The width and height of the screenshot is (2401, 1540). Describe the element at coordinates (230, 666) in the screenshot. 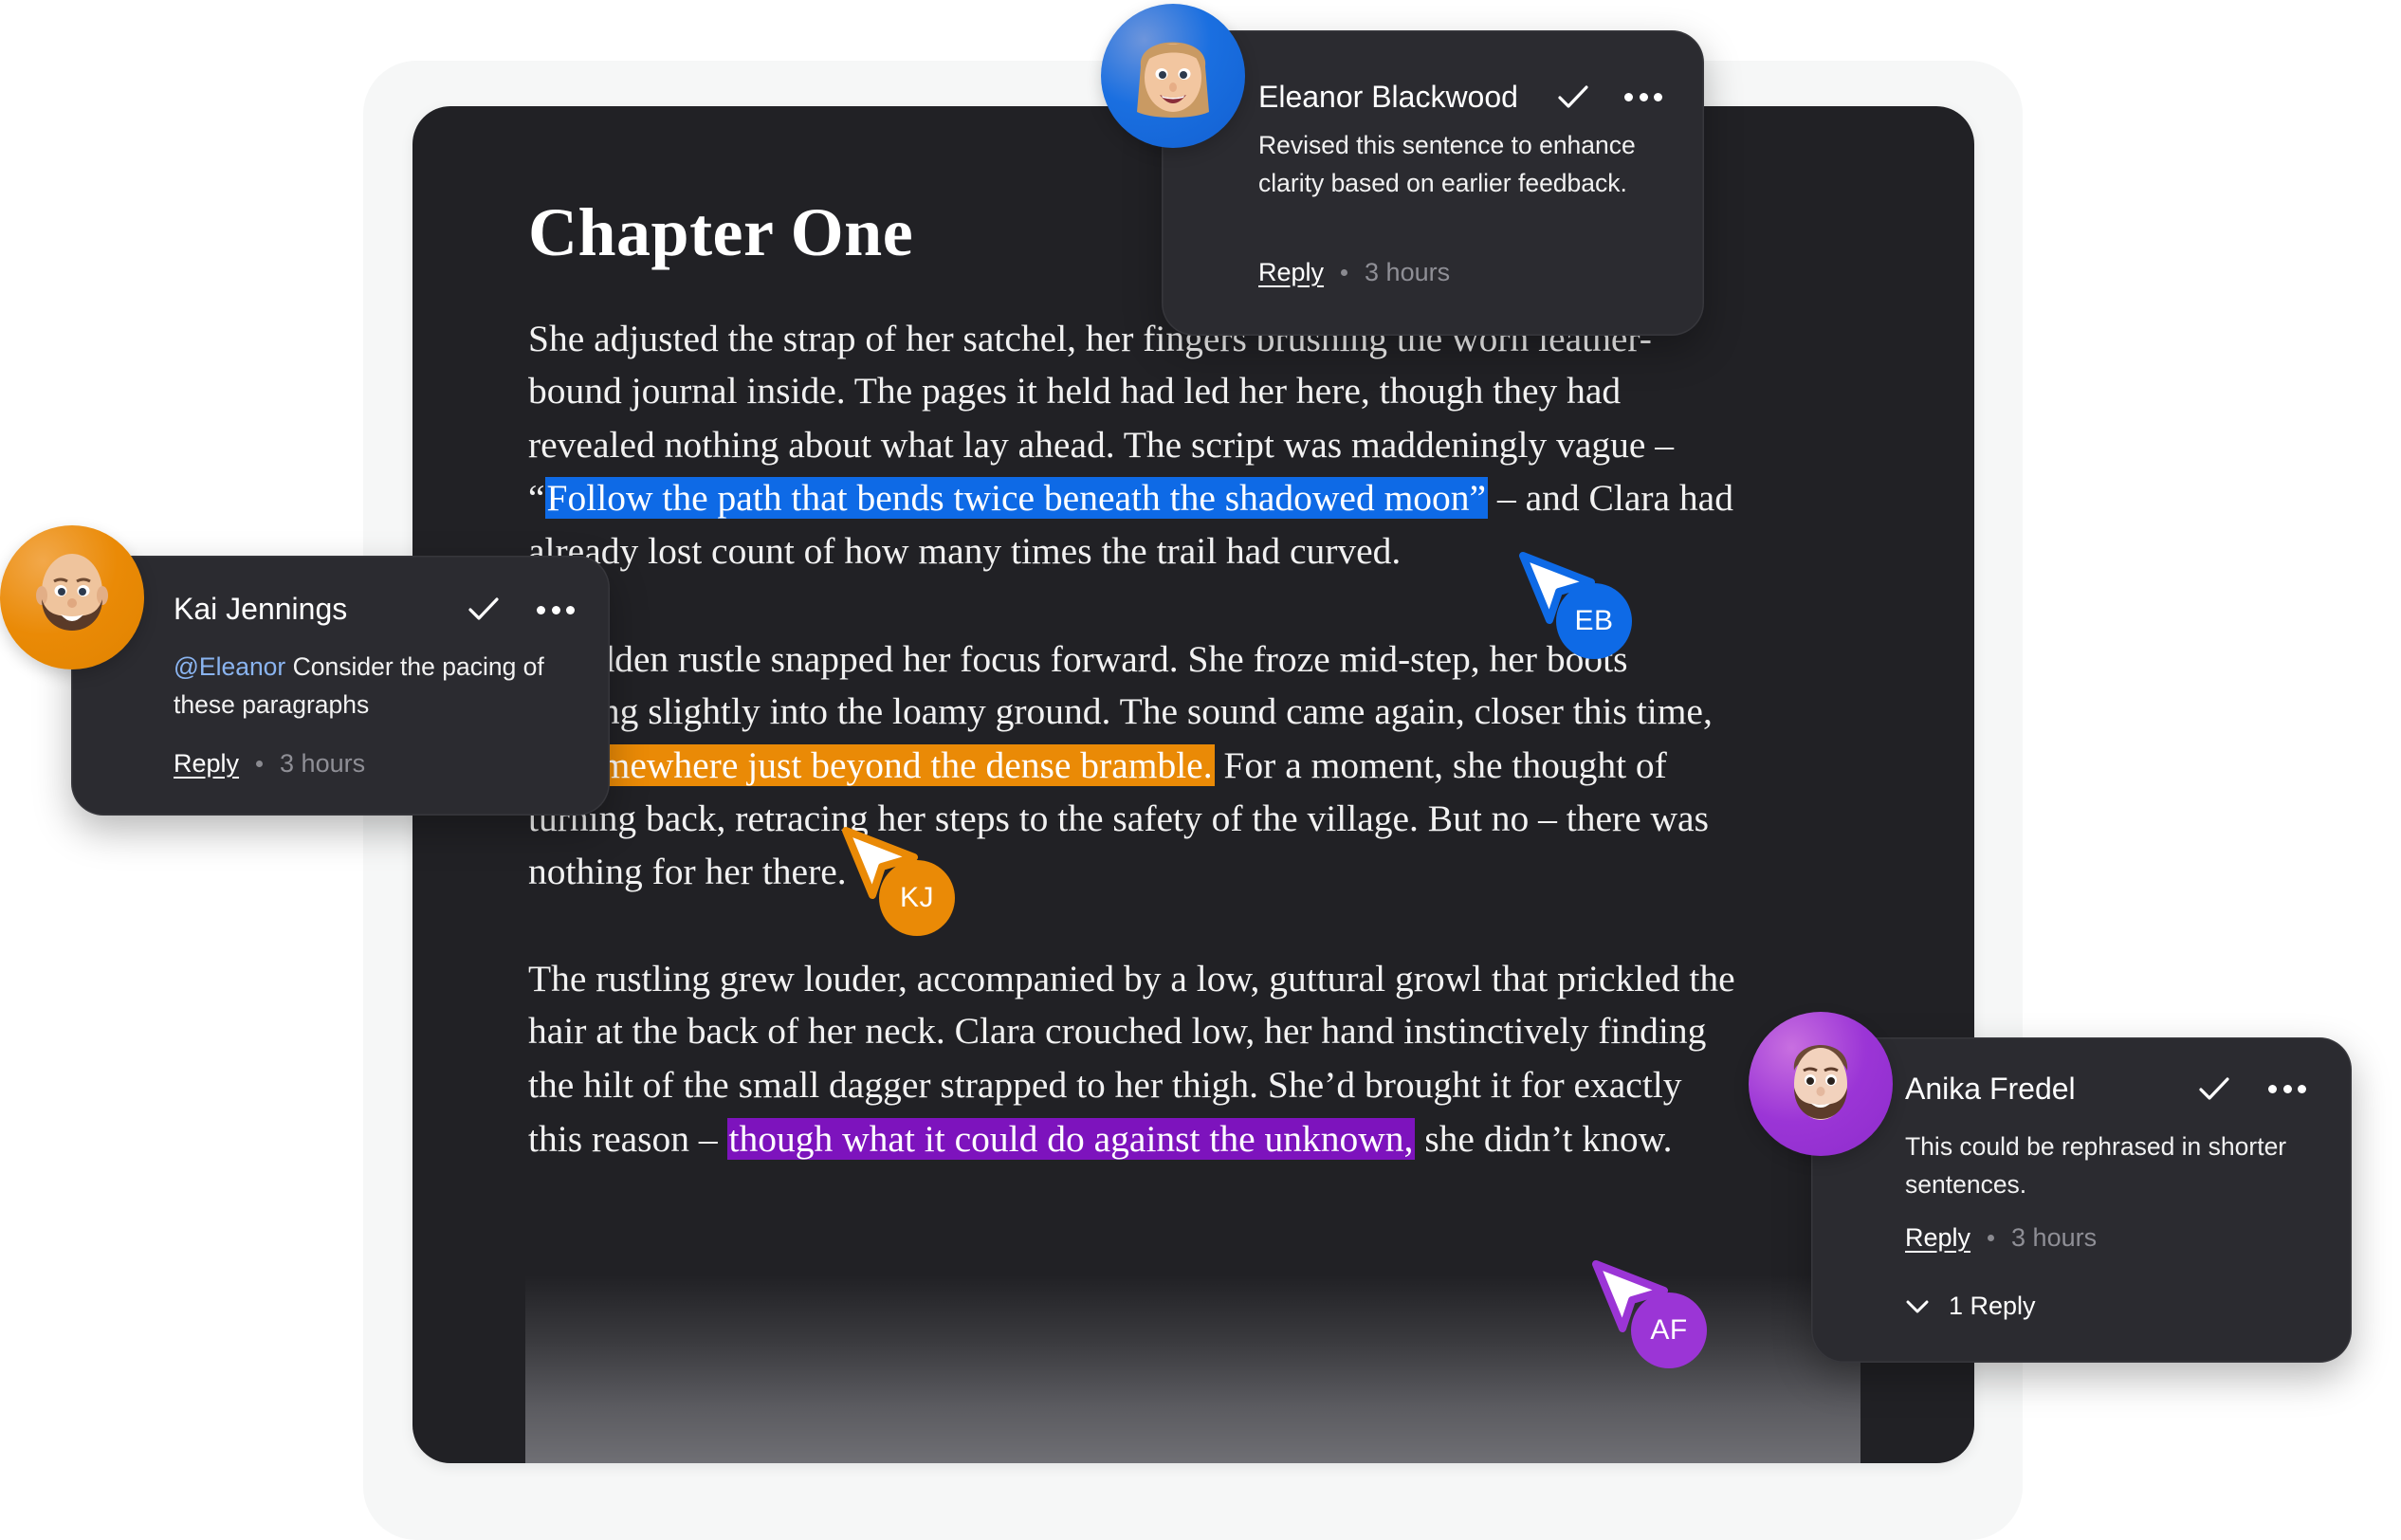

I see `mention-eleanor: @Eleanor` at that location.